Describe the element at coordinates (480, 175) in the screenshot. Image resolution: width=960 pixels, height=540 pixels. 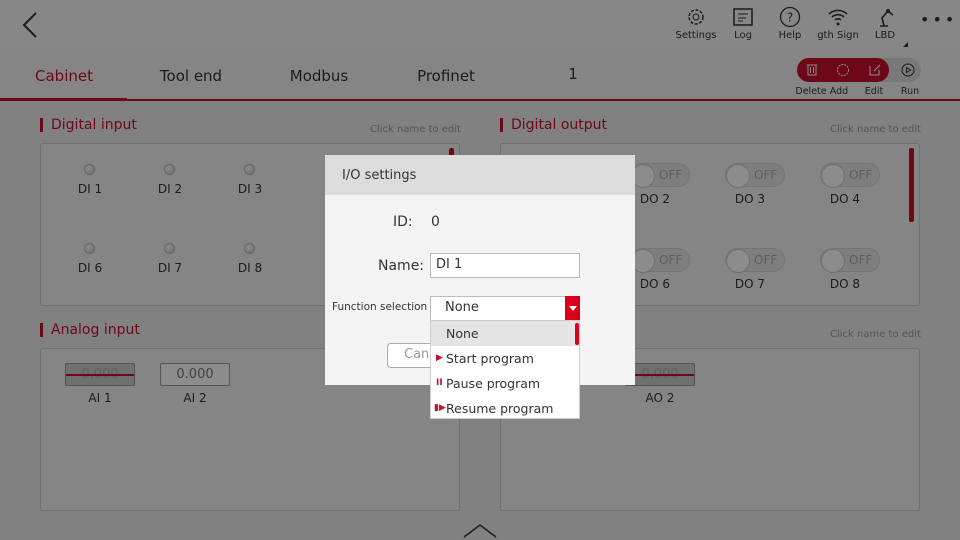
I see `dialog-title: I/O settings` at that location.